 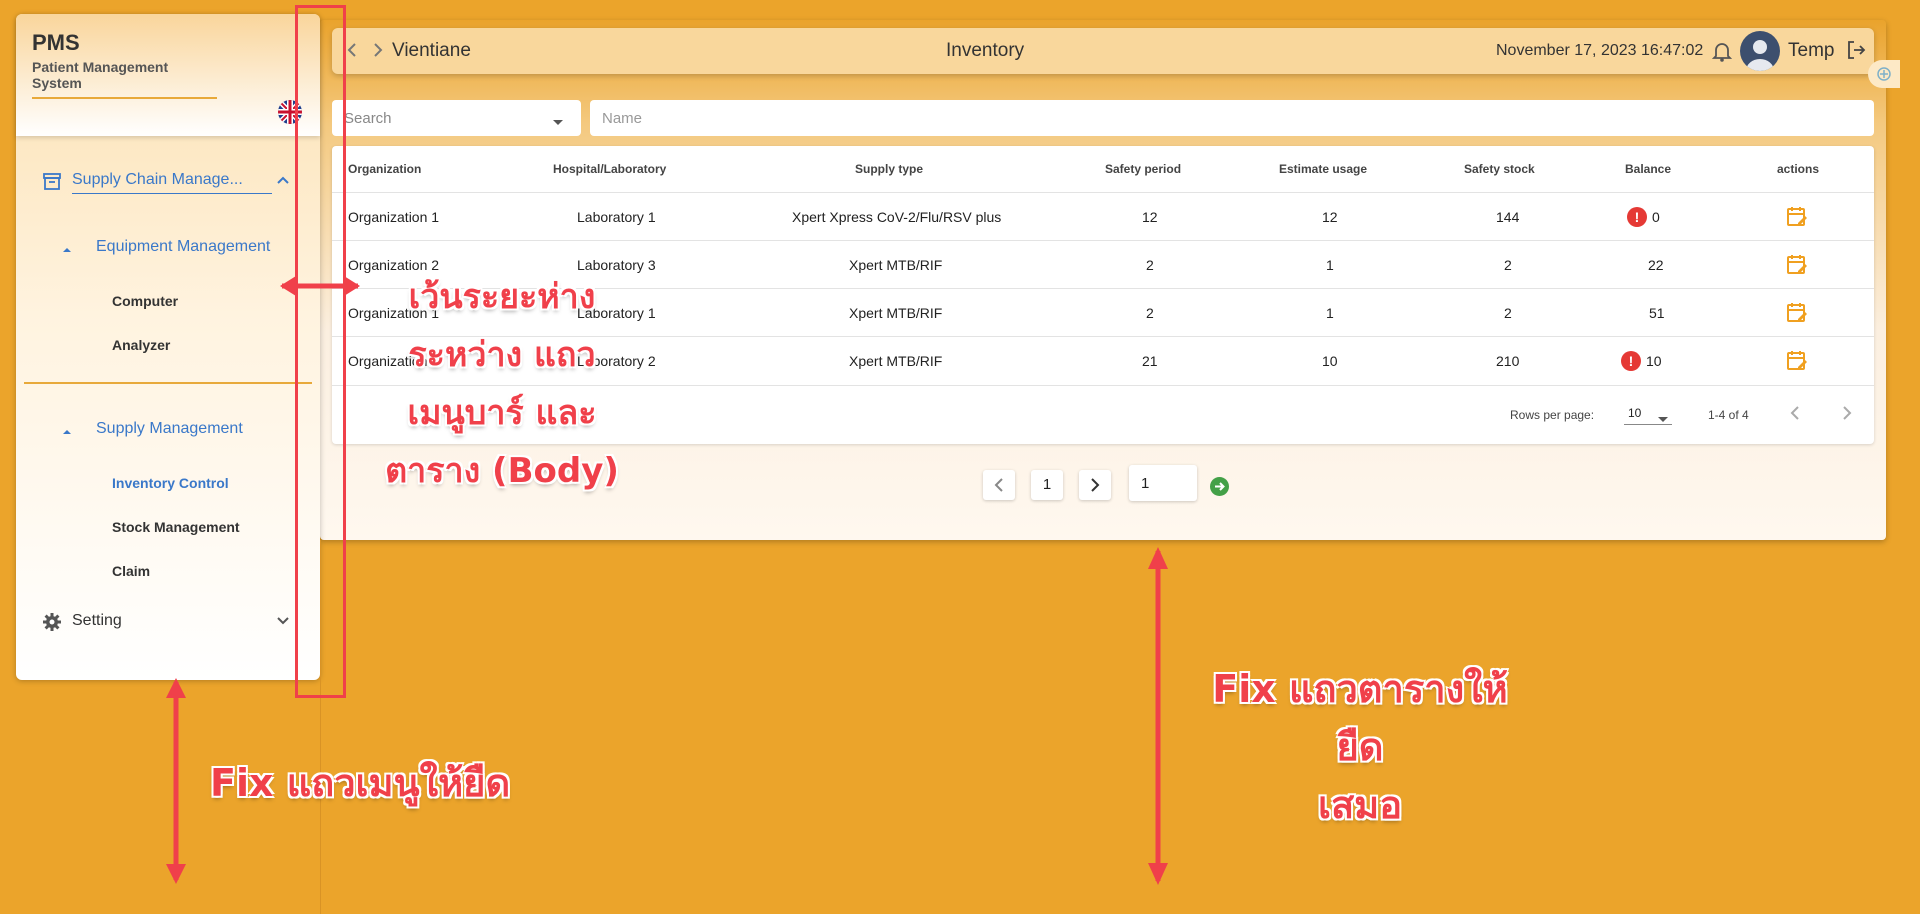 I want to click on column-header: Balance, so click(x=1648, y=169).